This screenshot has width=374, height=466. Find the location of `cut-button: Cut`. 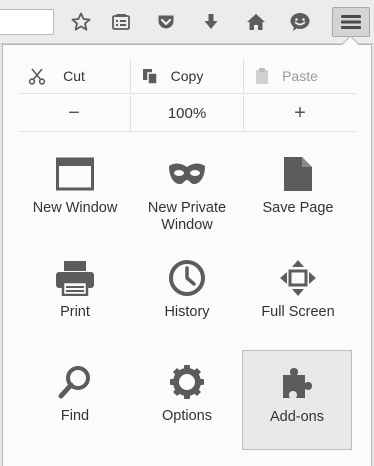

cut-button: Cut is located at coordinates (74, 75).